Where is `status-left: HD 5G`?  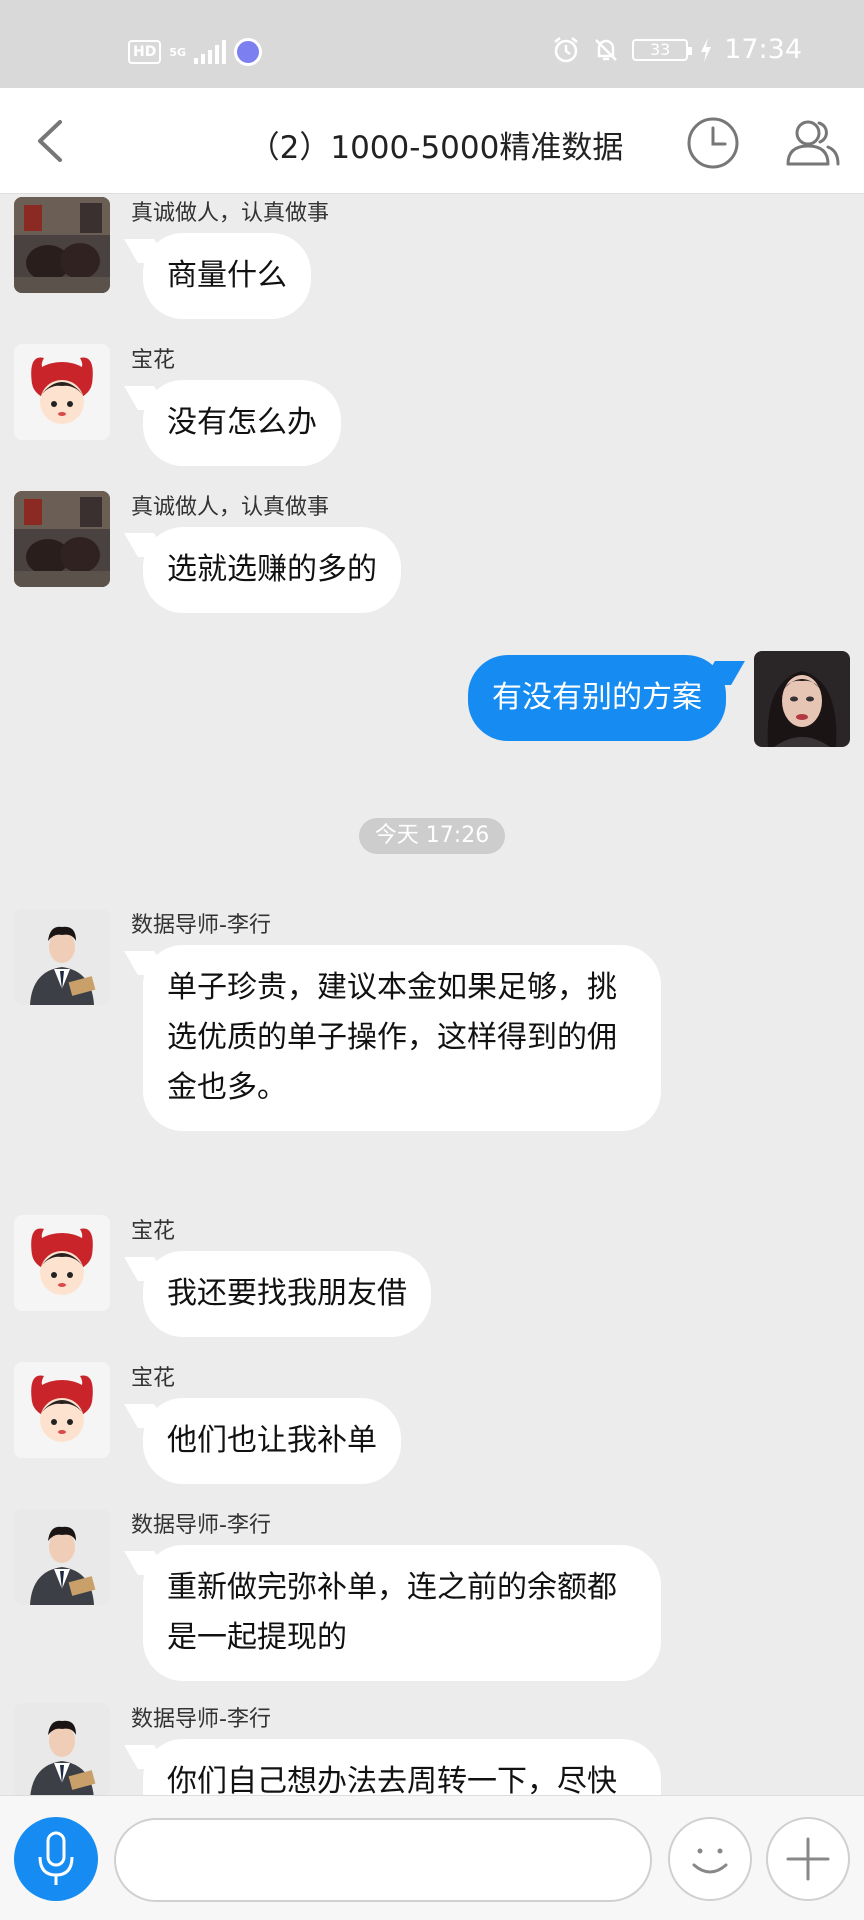
status-left: HD 5G is located at coordinates (195, 52).